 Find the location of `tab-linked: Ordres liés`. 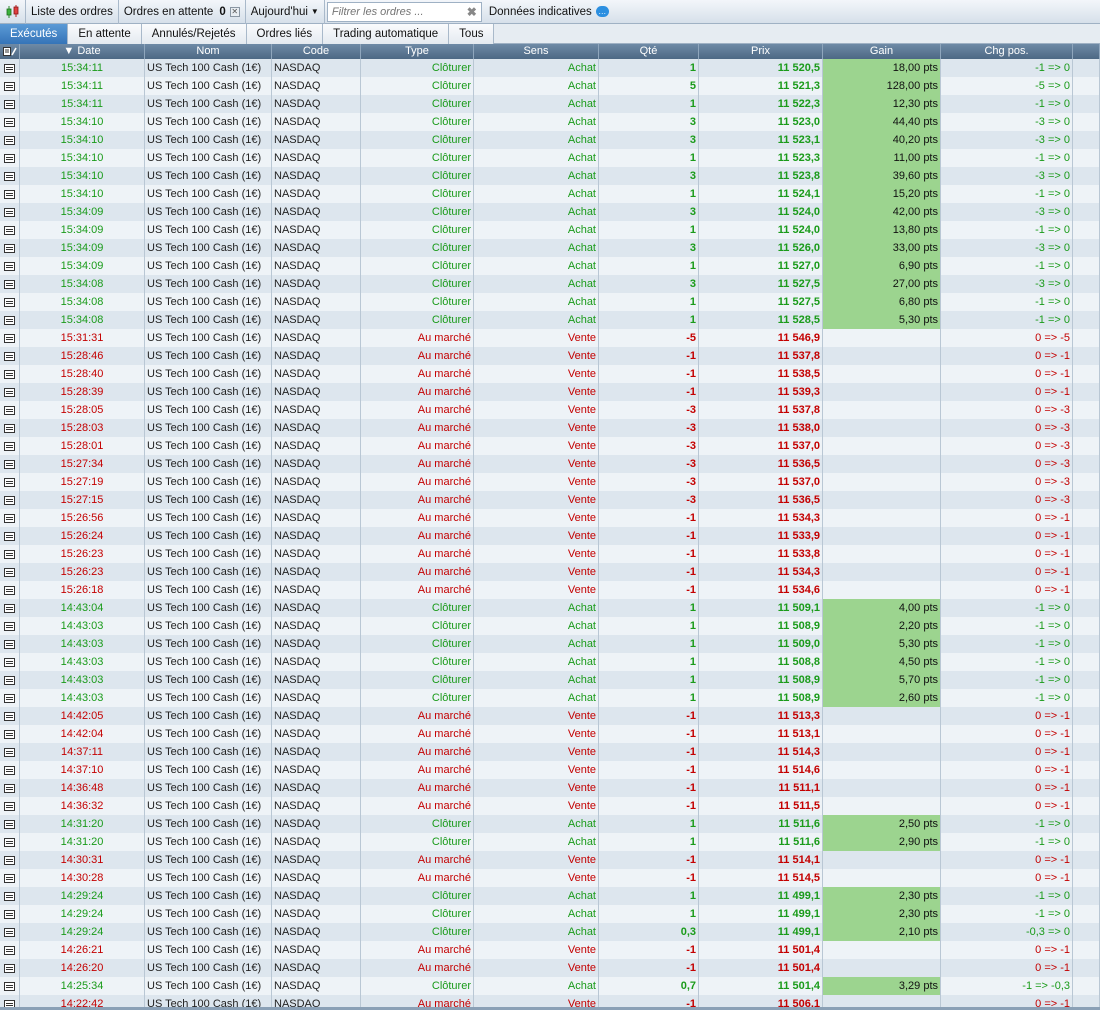

tab-linked: Ordres liés is located at coordinates (285, 34).